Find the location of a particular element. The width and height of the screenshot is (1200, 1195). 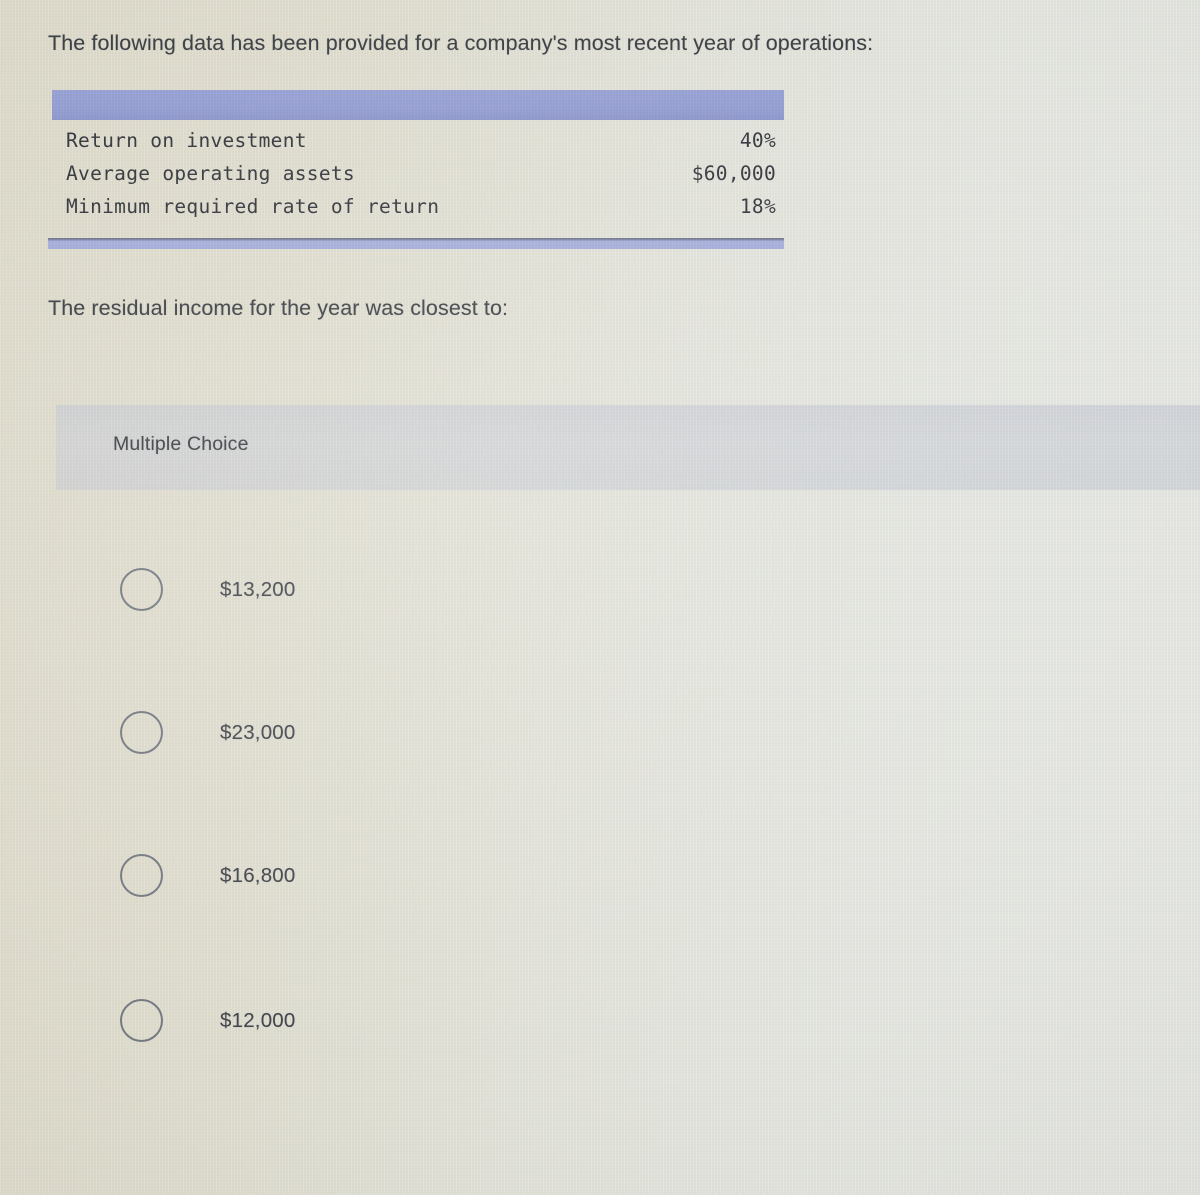

answer-option-a: $13,200 is located at coordinates (208, 589).